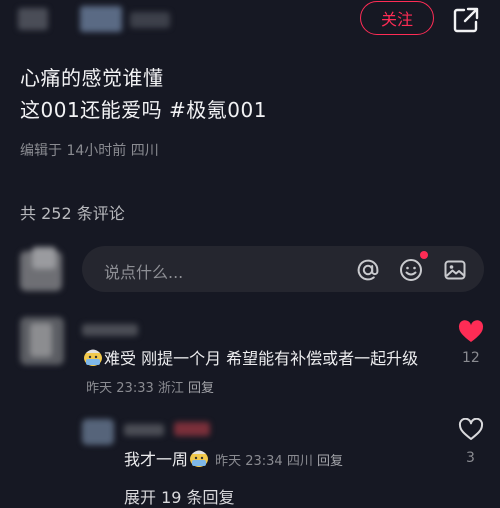 Image resolution: width=500 pixels, height=508 pixels. Describe the element at coordinates (179, 496) in the screenshot. I see `expand-replies-button: 展开 19 条回复` at that location.